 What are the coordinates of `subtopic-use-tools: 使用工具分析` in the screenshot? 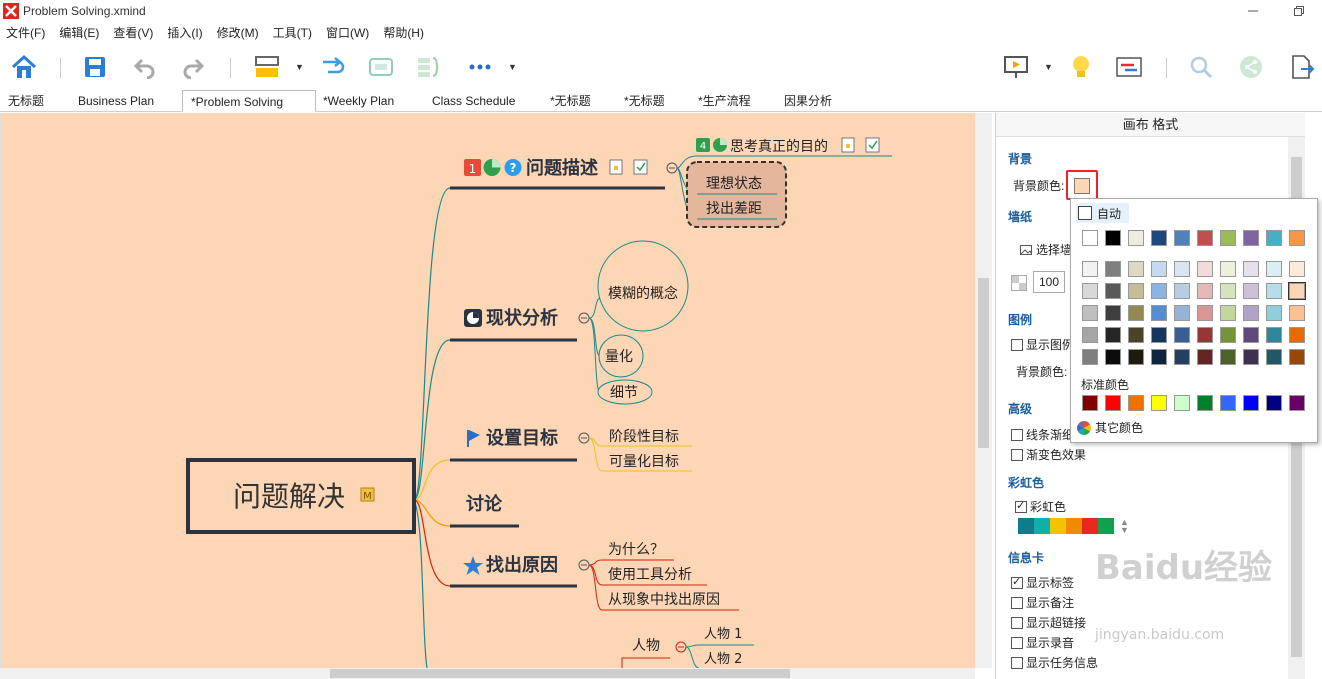 It's located at (650, 574).